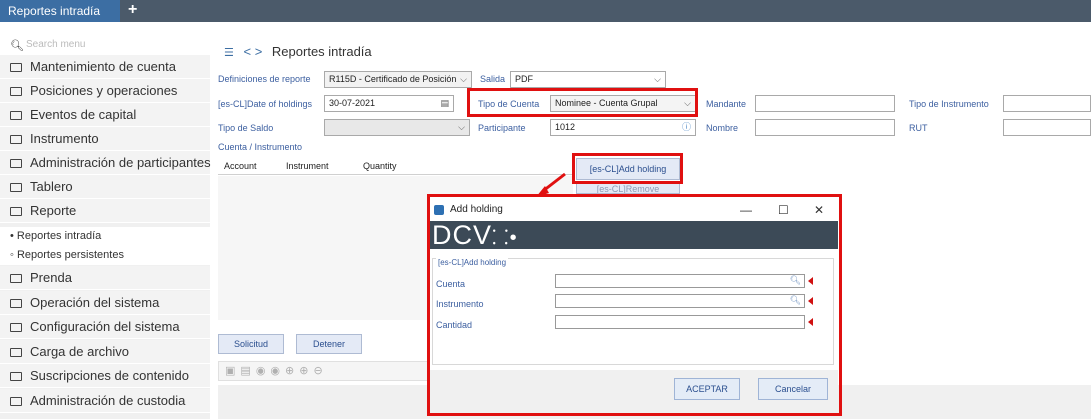  What do you see at coordinates (460, 304) in the screenshot?
I see `instrumento-label: Instrumento` at bounding box center [460, 304].